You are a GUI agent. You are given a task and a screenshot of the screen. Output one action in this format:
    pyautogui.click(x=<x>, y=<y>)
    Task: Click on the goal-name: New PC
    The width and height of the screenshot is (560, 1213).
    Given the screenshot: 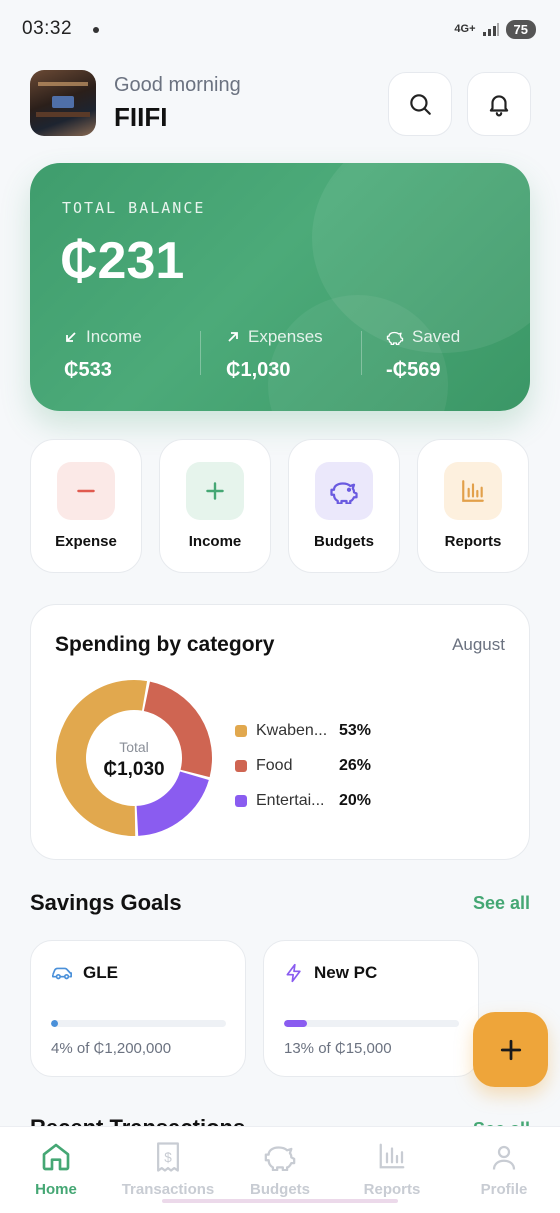 What is the action you would take?
    pyautogui.click(x=346, y=972)
    